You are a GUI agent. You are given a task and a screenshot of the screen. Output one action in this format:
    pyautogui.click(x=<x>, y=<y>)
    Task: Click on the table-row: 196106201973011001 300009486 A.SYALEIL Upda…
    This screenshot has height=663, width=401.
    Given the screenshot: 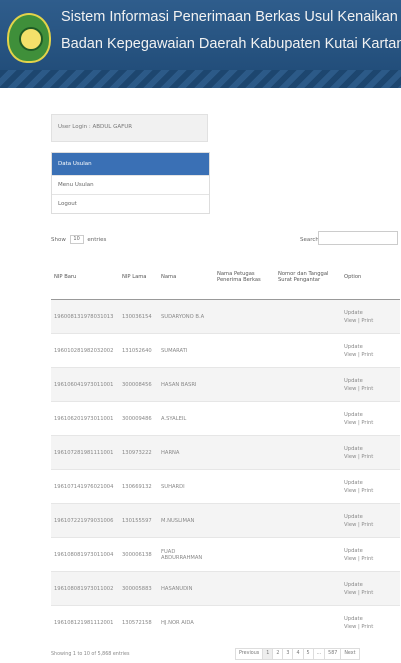 What is the action you would take?
    pyautogui.click(x=225, y=418)
    